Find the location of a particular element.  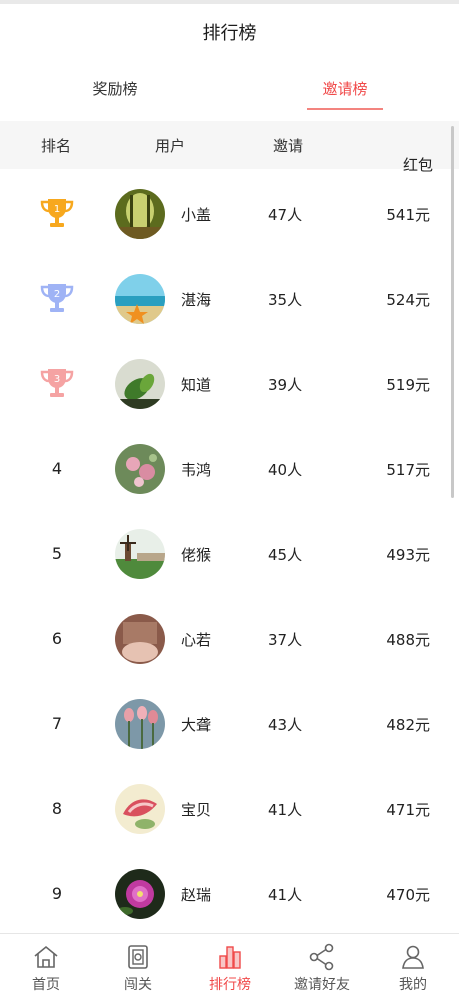

invite-count: 35人 is located at coordinates (285, 300).